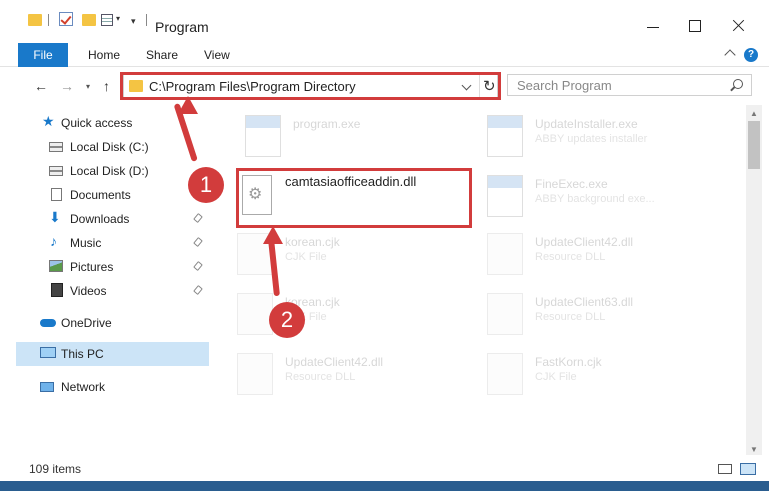 The width and height of the screenshot is (769, 491). Describe the element at coordinates (47, 387) in the screenshot. I see `network-icon` at that location.